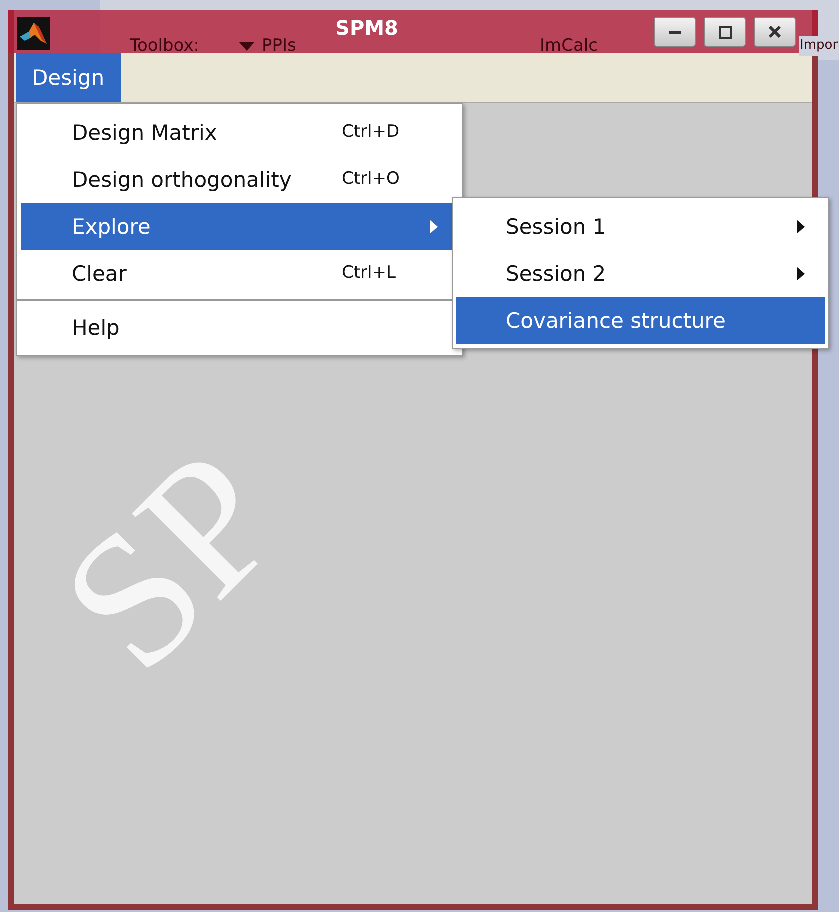 Image resolution: width=839 pixels, height=912 pixels. Describe the element at coordinates (616, 320) in the screenshot. I see `menu-item-label: Covariance structure` at that location.